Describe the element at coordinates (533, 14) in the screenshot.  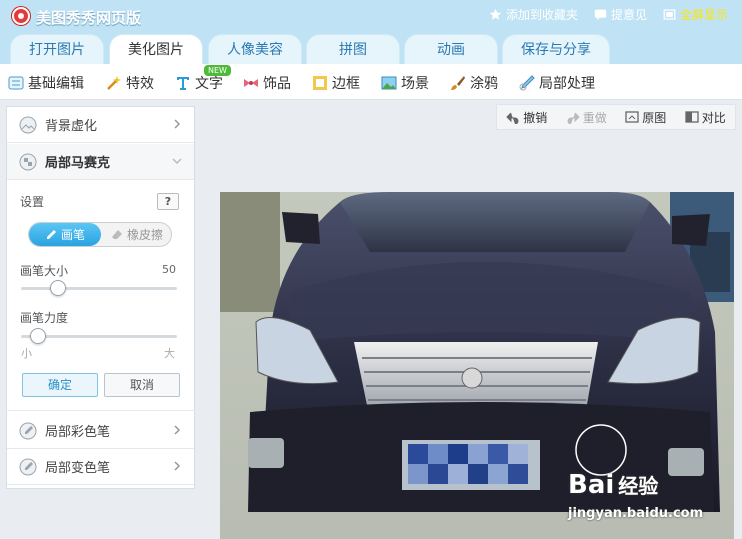
I see `add-favorite-link: 添加到收藏夹` at that location.